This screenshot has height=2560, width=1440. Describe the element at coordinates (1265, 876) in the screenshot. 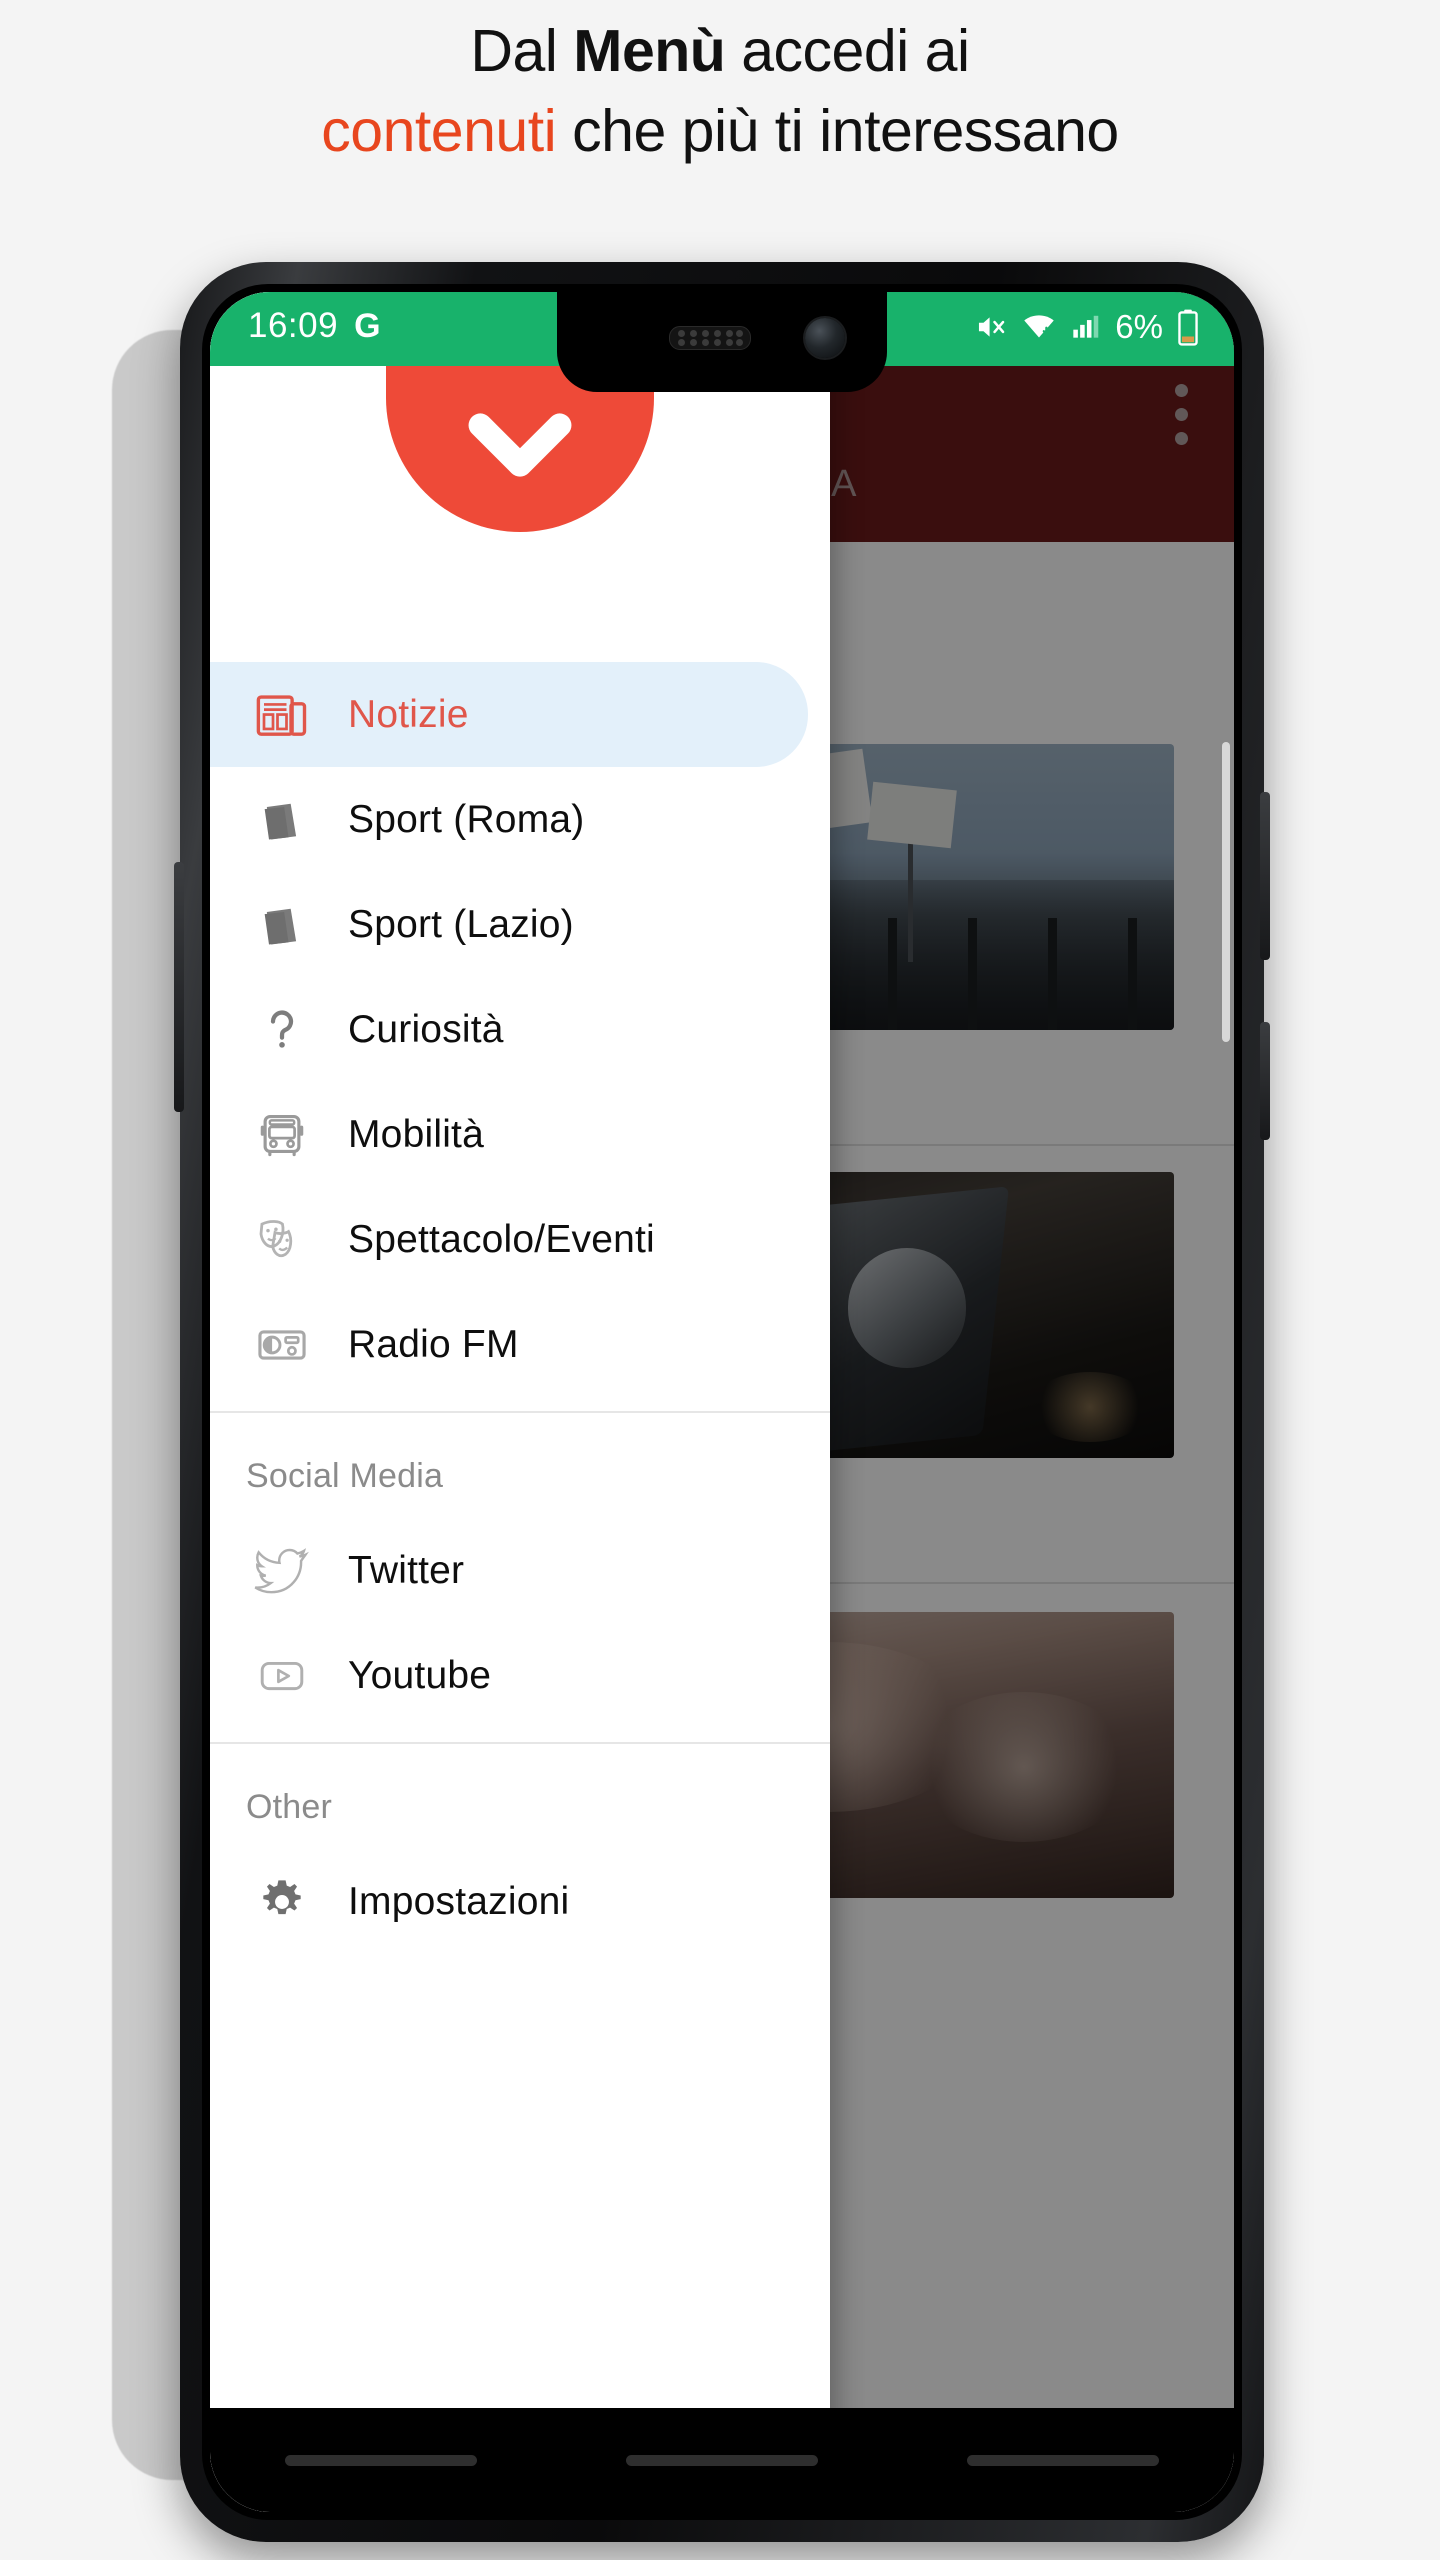

I see `power-button` at that location.